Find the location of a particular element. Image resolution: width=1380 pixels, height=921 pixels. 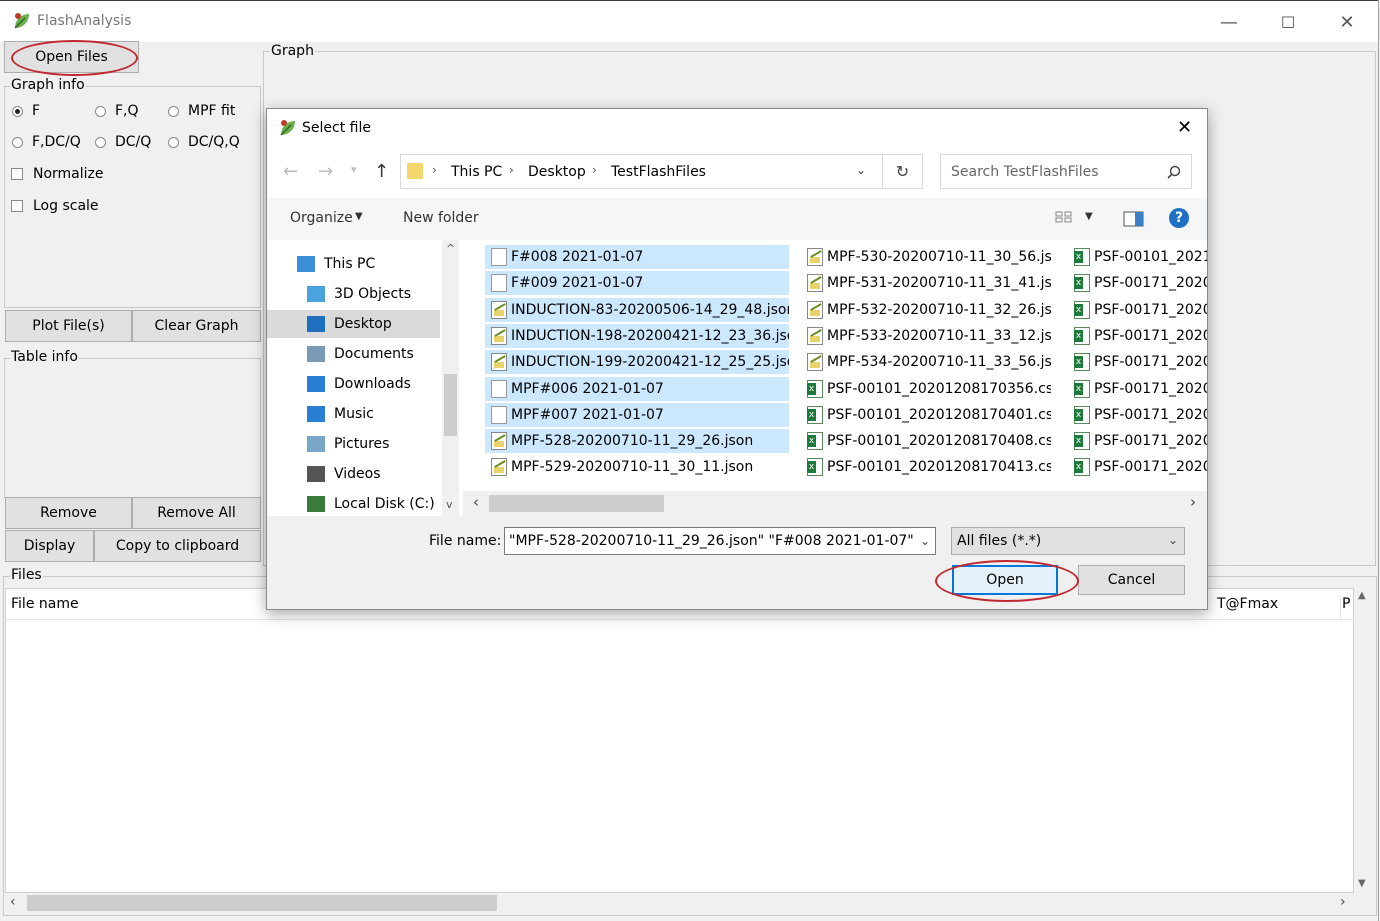

address-dropdown-icon: ⌄ is located at coordinates (861, 170).